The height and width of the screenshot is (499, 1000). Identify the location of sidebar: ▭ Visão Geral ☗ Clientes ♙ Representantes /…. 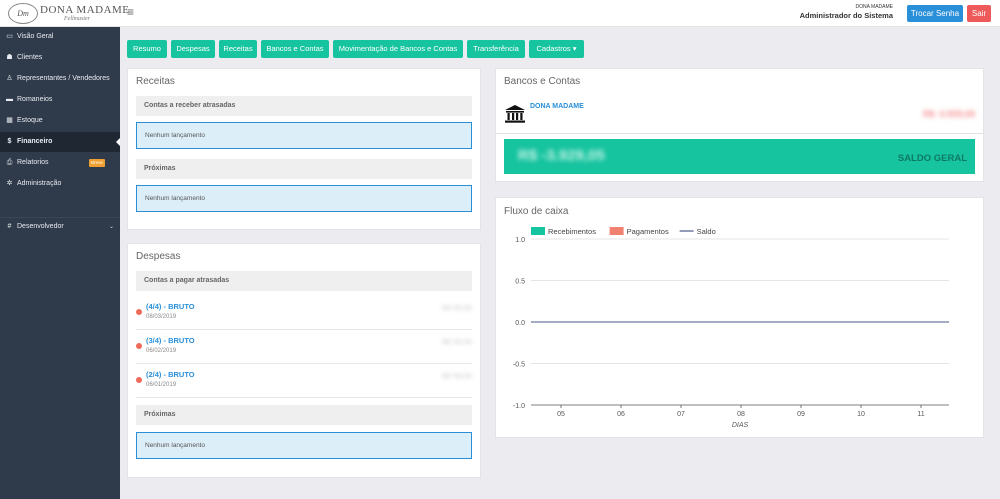
(60, 263).